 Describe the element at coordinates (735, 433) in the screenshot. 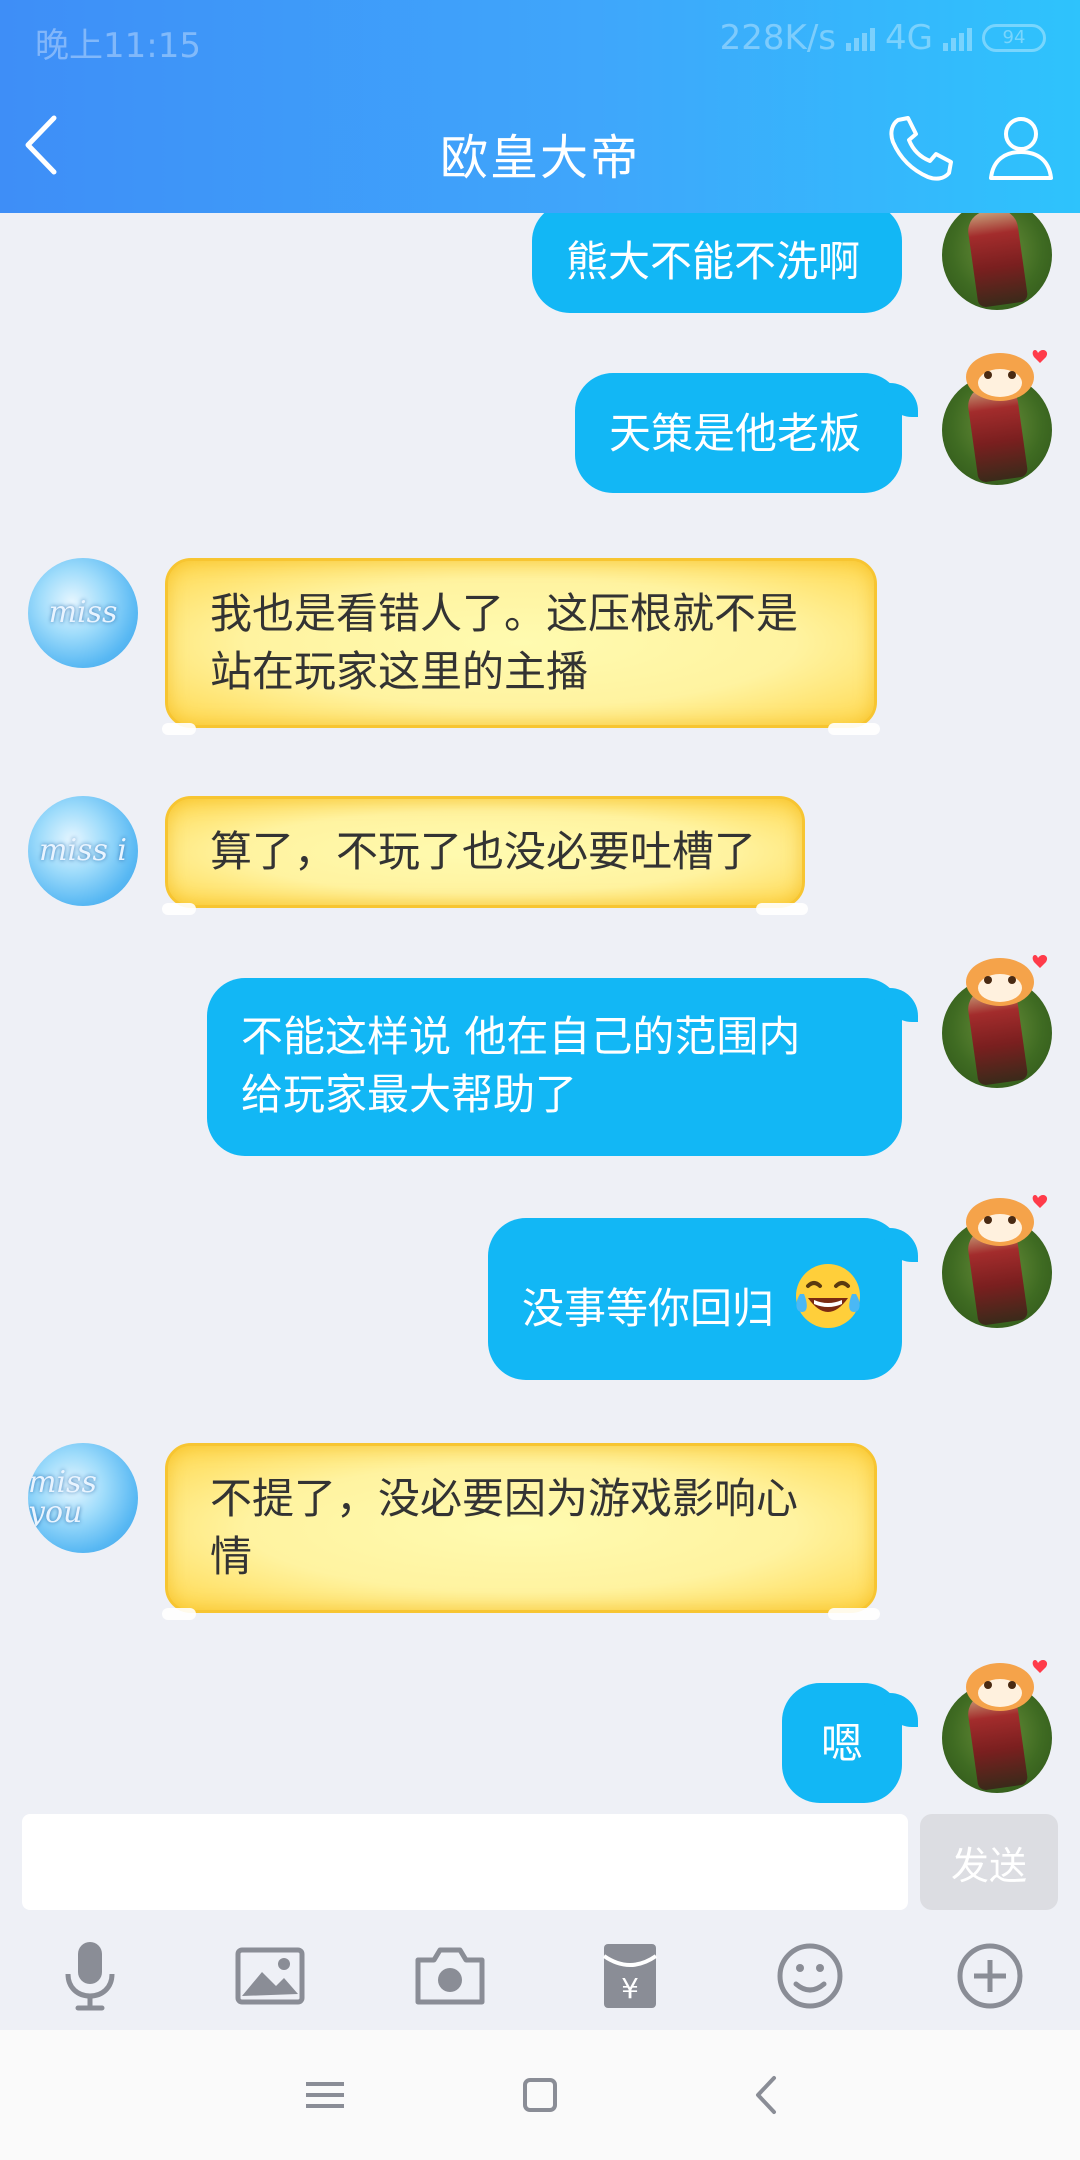

I see `message-text: 天策是他老板` at that location.